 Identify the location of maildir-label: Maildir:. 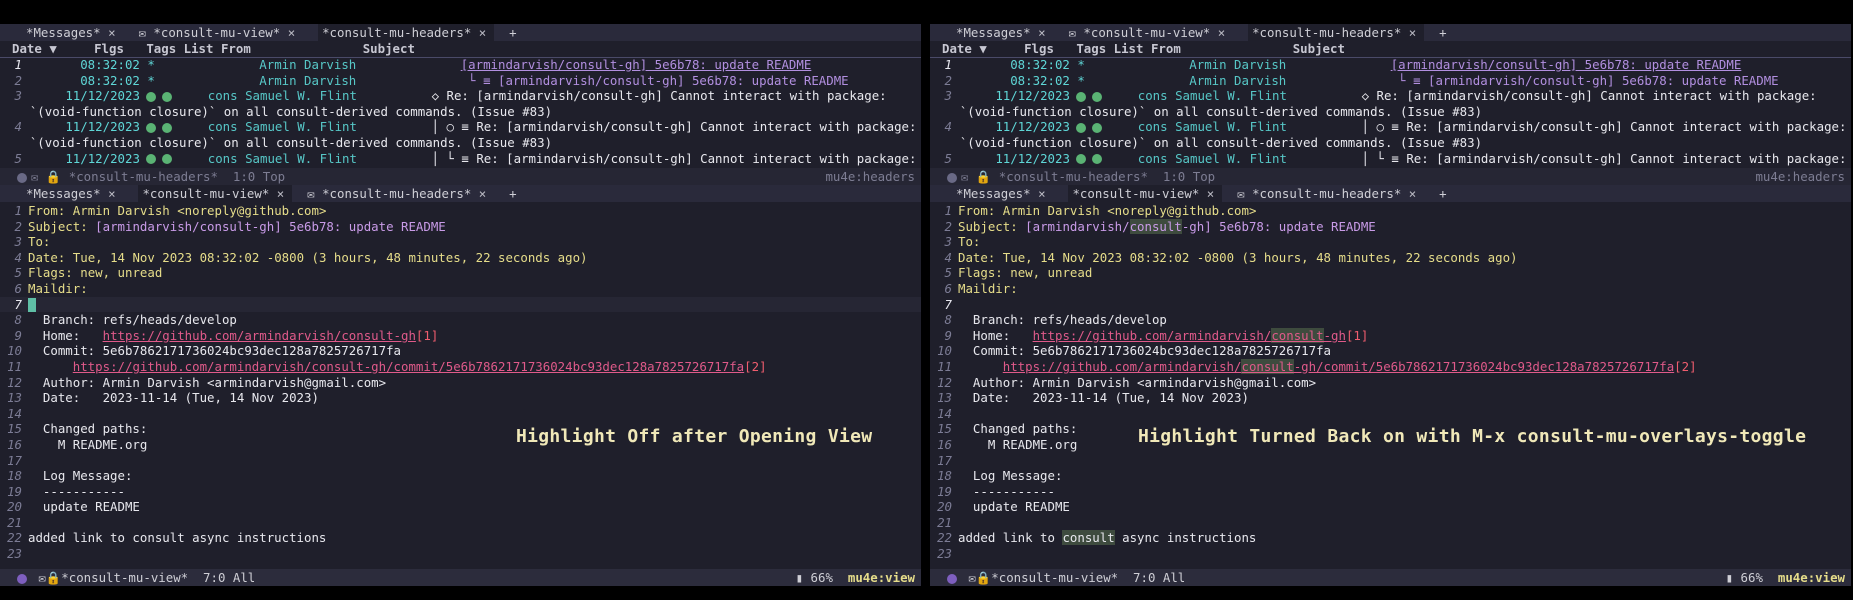
(988, 288).